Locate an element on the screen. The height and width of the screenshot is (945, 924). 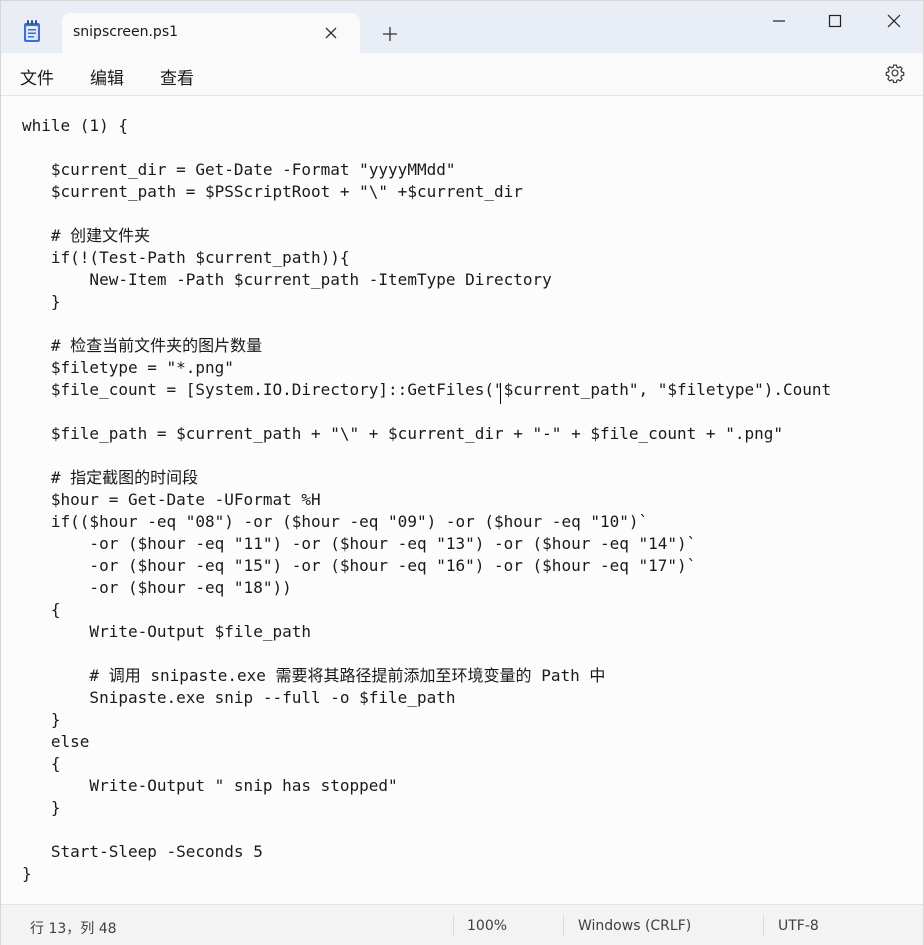
file-encoding: UTF-8 is located at coordinates (798, 926).